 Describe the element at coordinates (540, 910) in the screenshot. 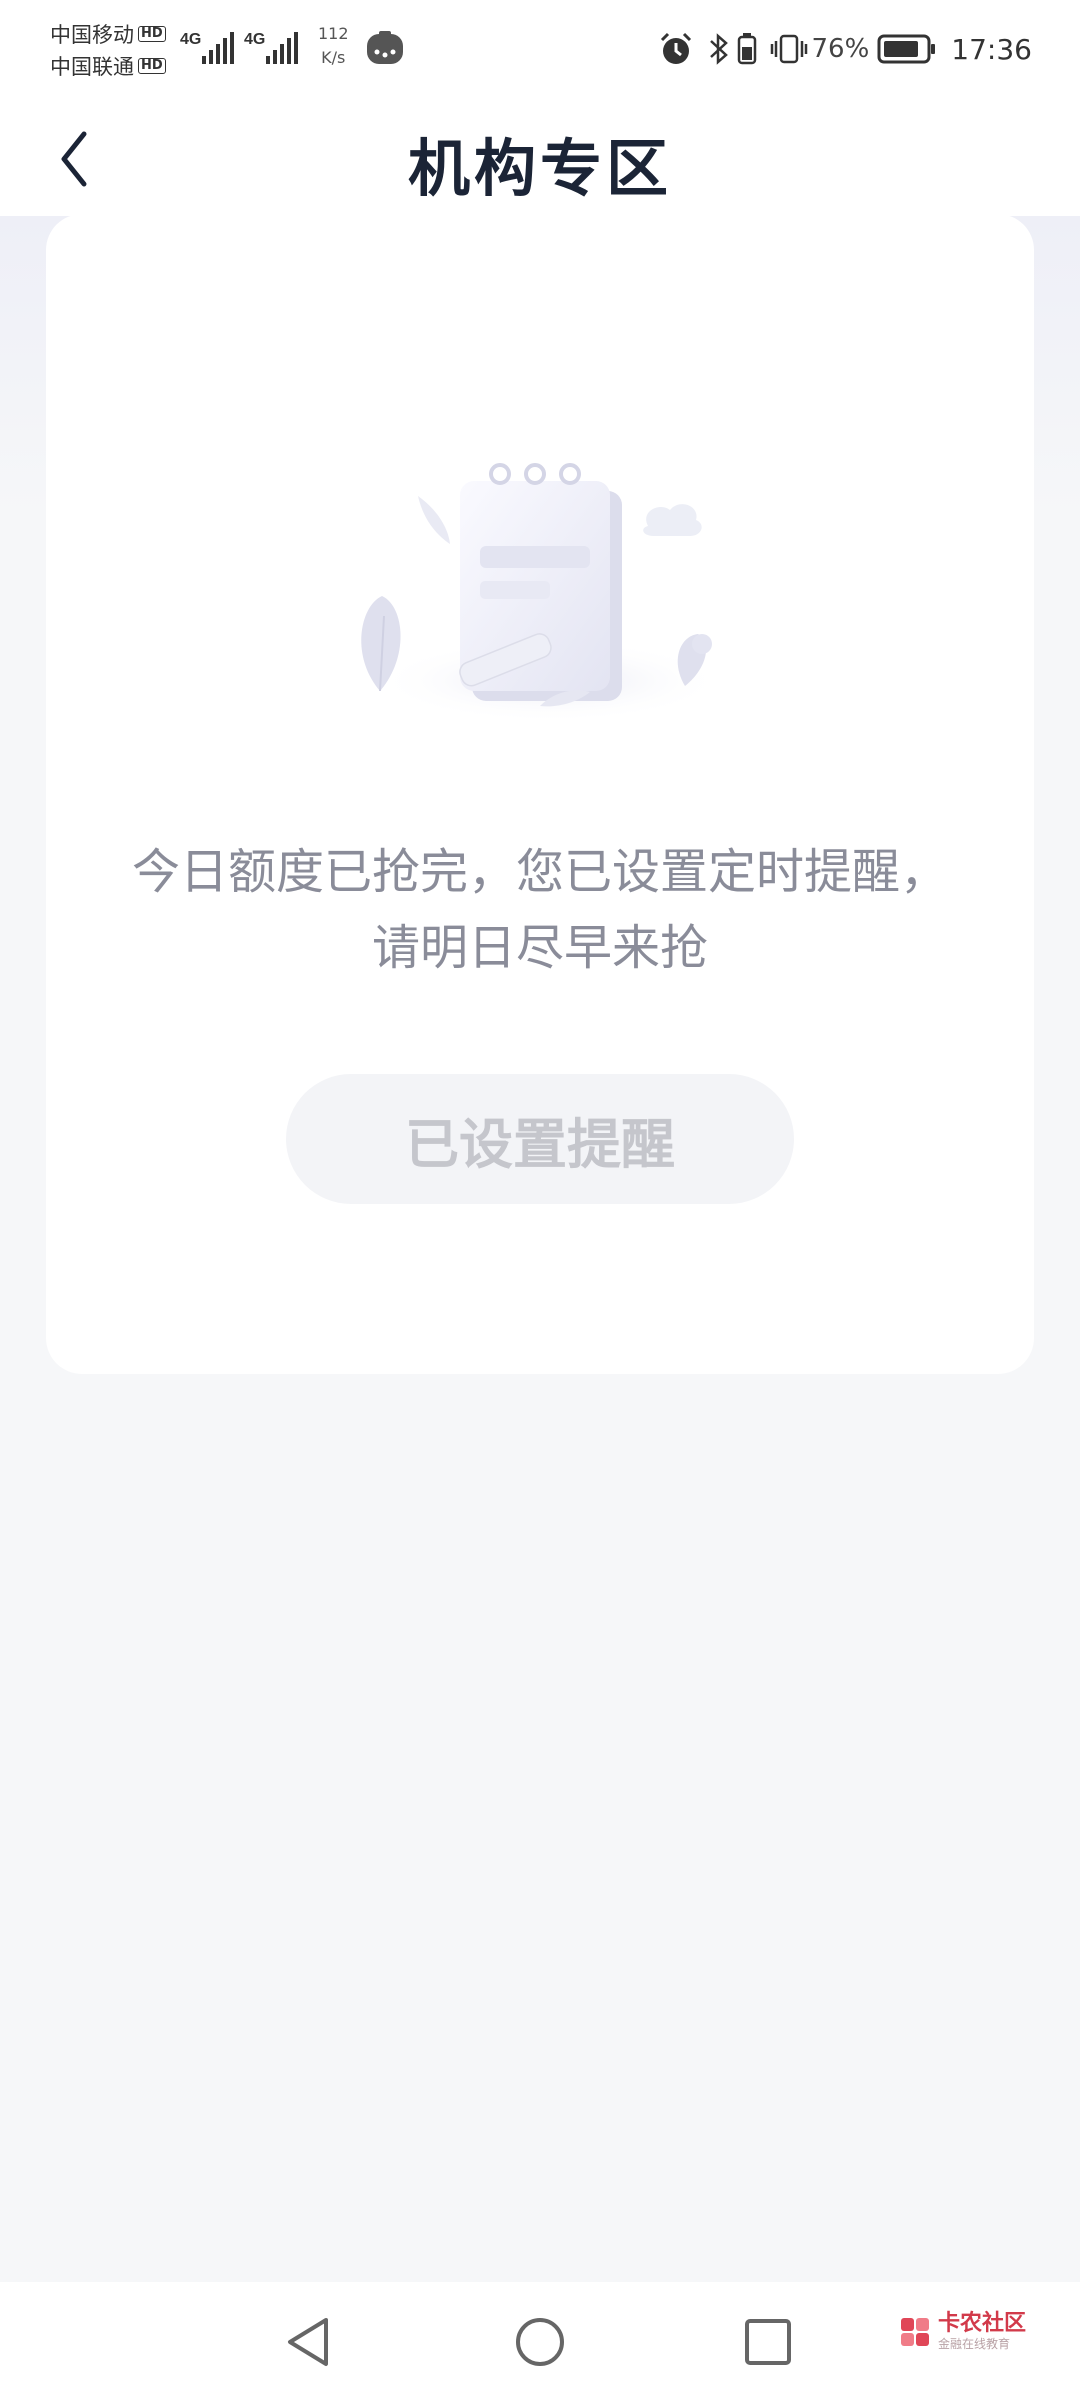

I see `empty-state-message: 今日额度已抢完，您已设置定时提醒， 请明日尽早来抢` at that location.